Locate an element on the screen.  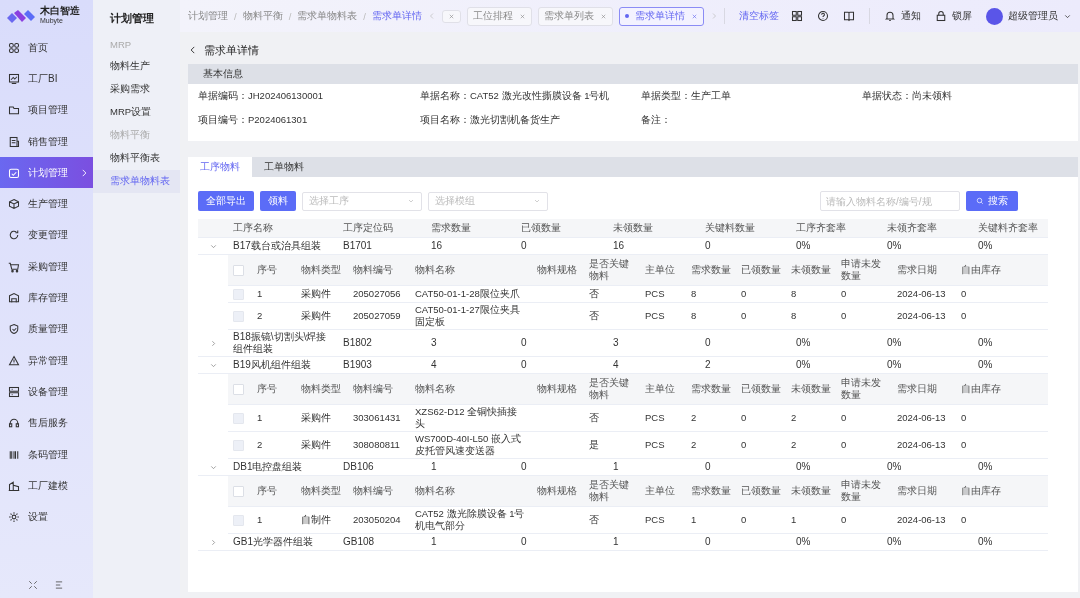
detail-tab: 工单物料 is located at coordinates (284, 167).